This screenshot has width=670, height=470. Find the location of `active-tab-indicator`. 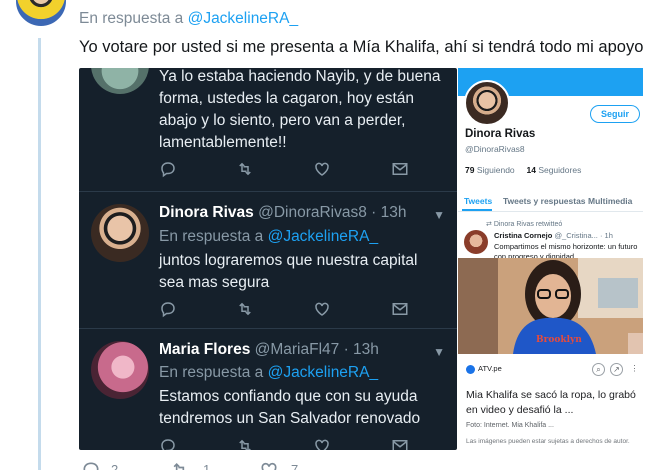

active-tab-indicator is located at coordinates (477, 210).